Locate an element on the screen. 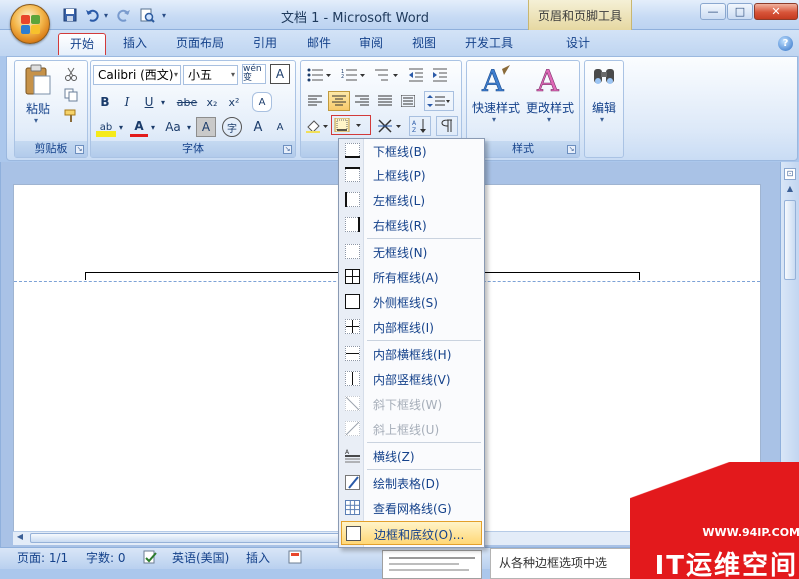  macro-record-icon is located at coordinates (297, 558).